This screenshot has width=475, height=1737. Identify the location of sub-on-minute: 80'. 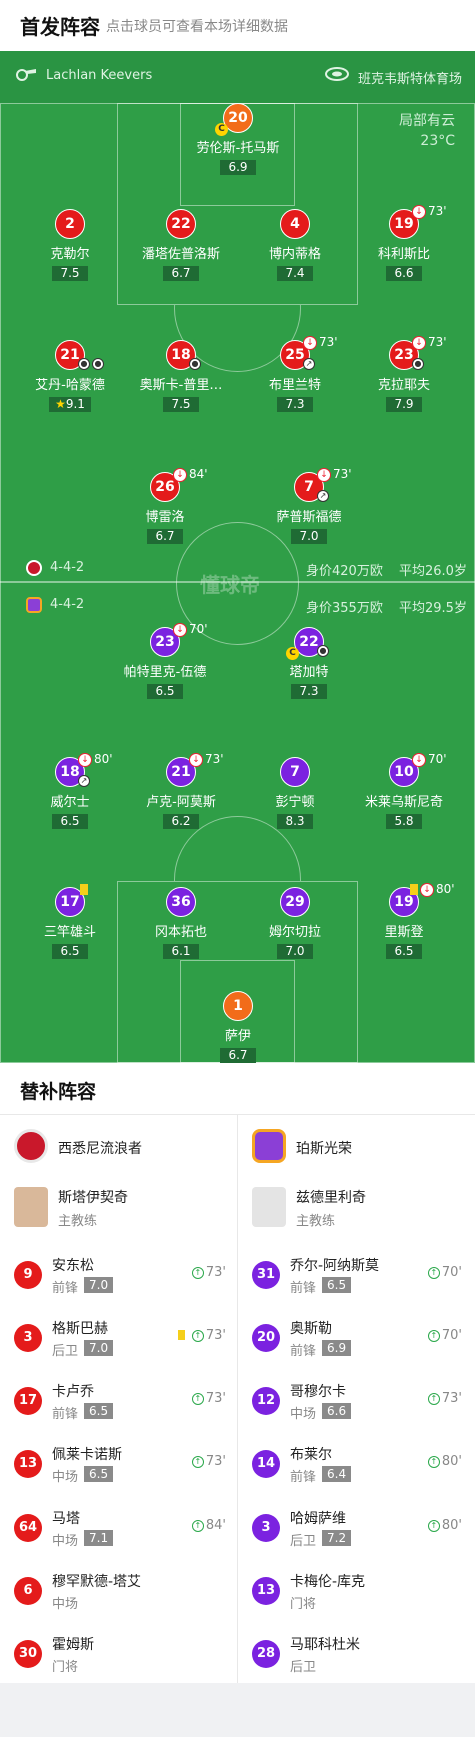
(451, 1461).